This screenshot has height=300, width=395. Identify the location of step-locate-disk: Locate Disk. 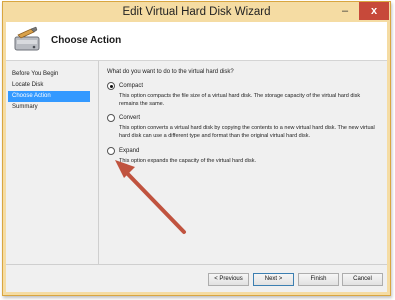
(49, 85).